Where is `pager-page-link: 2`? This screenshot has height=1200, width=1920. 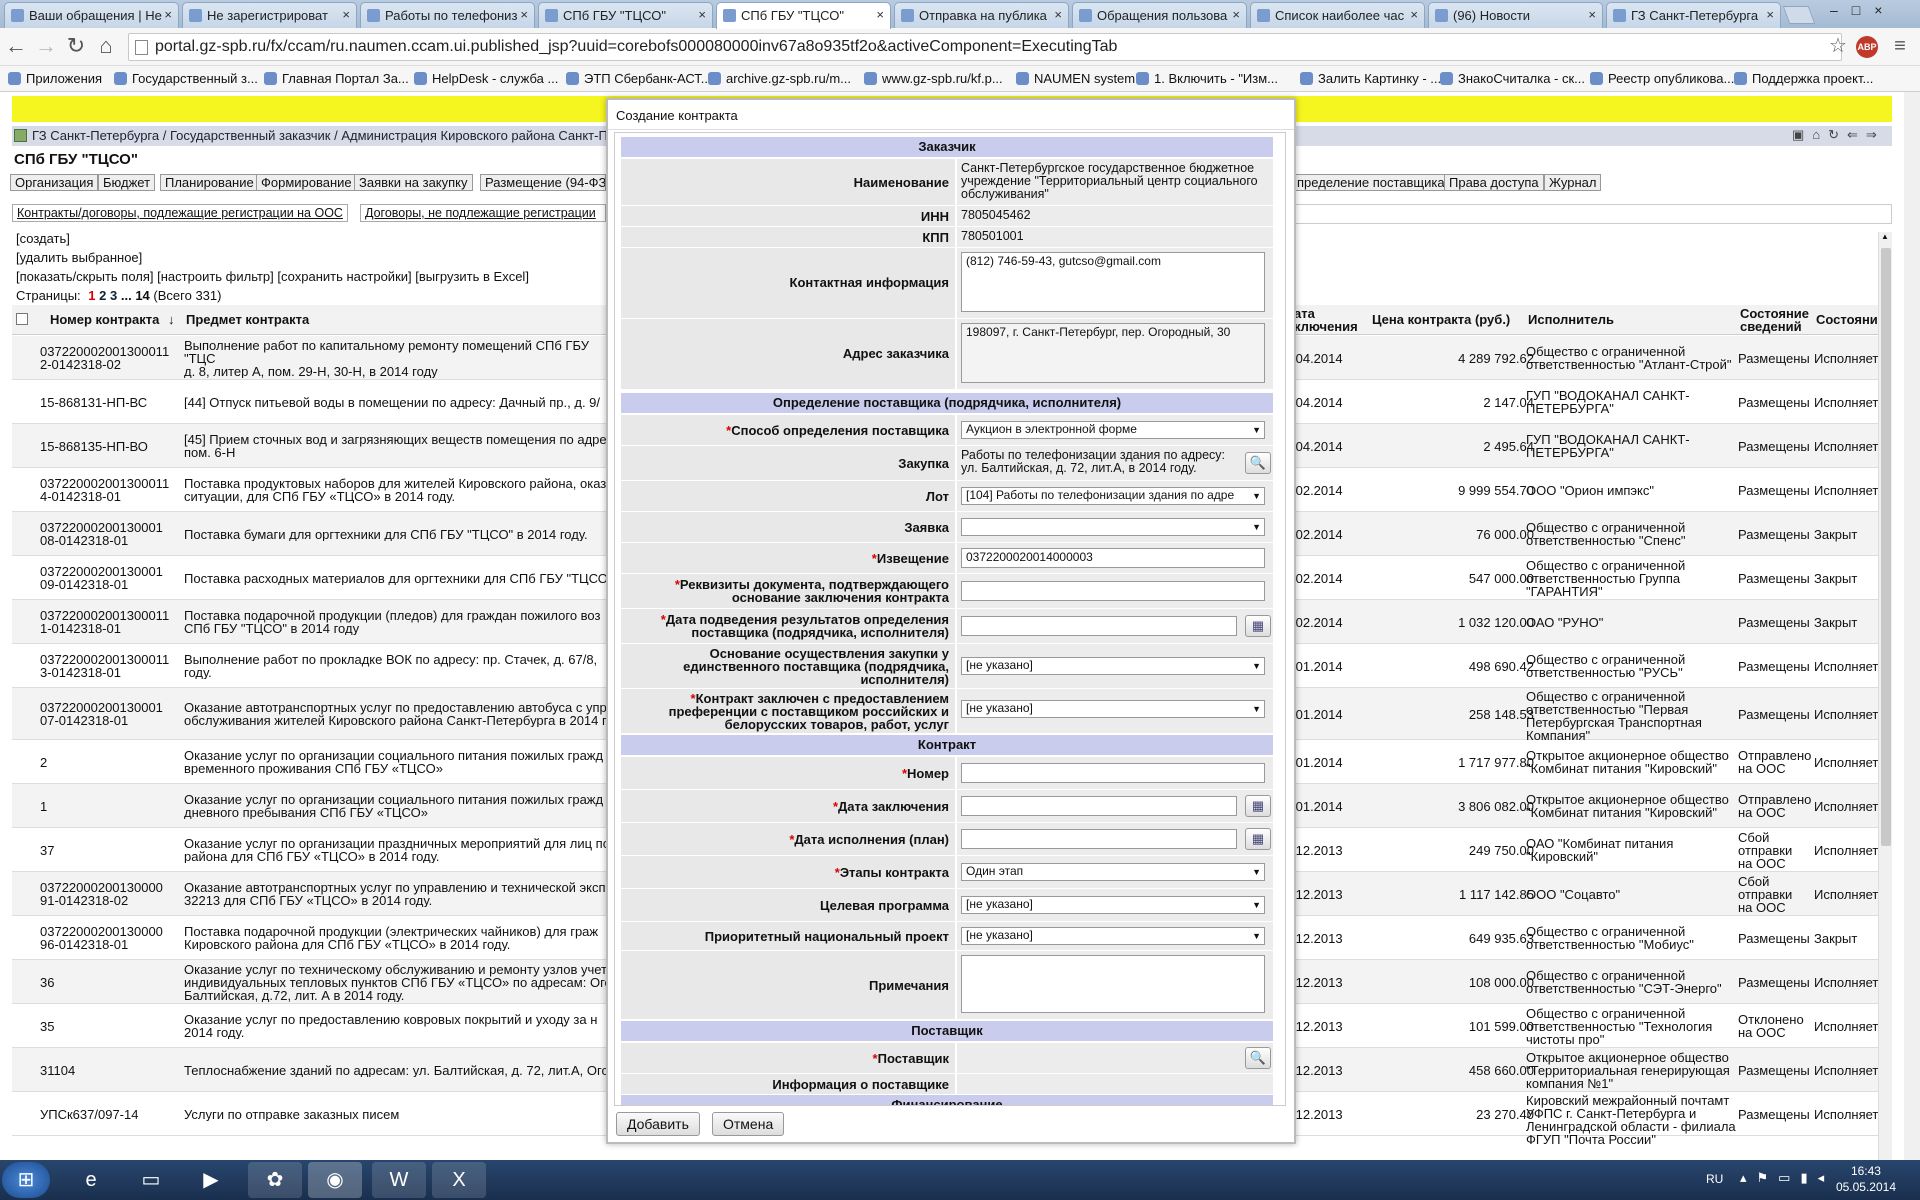 pager-page-link: 2 is located at coordinates (102, 295).